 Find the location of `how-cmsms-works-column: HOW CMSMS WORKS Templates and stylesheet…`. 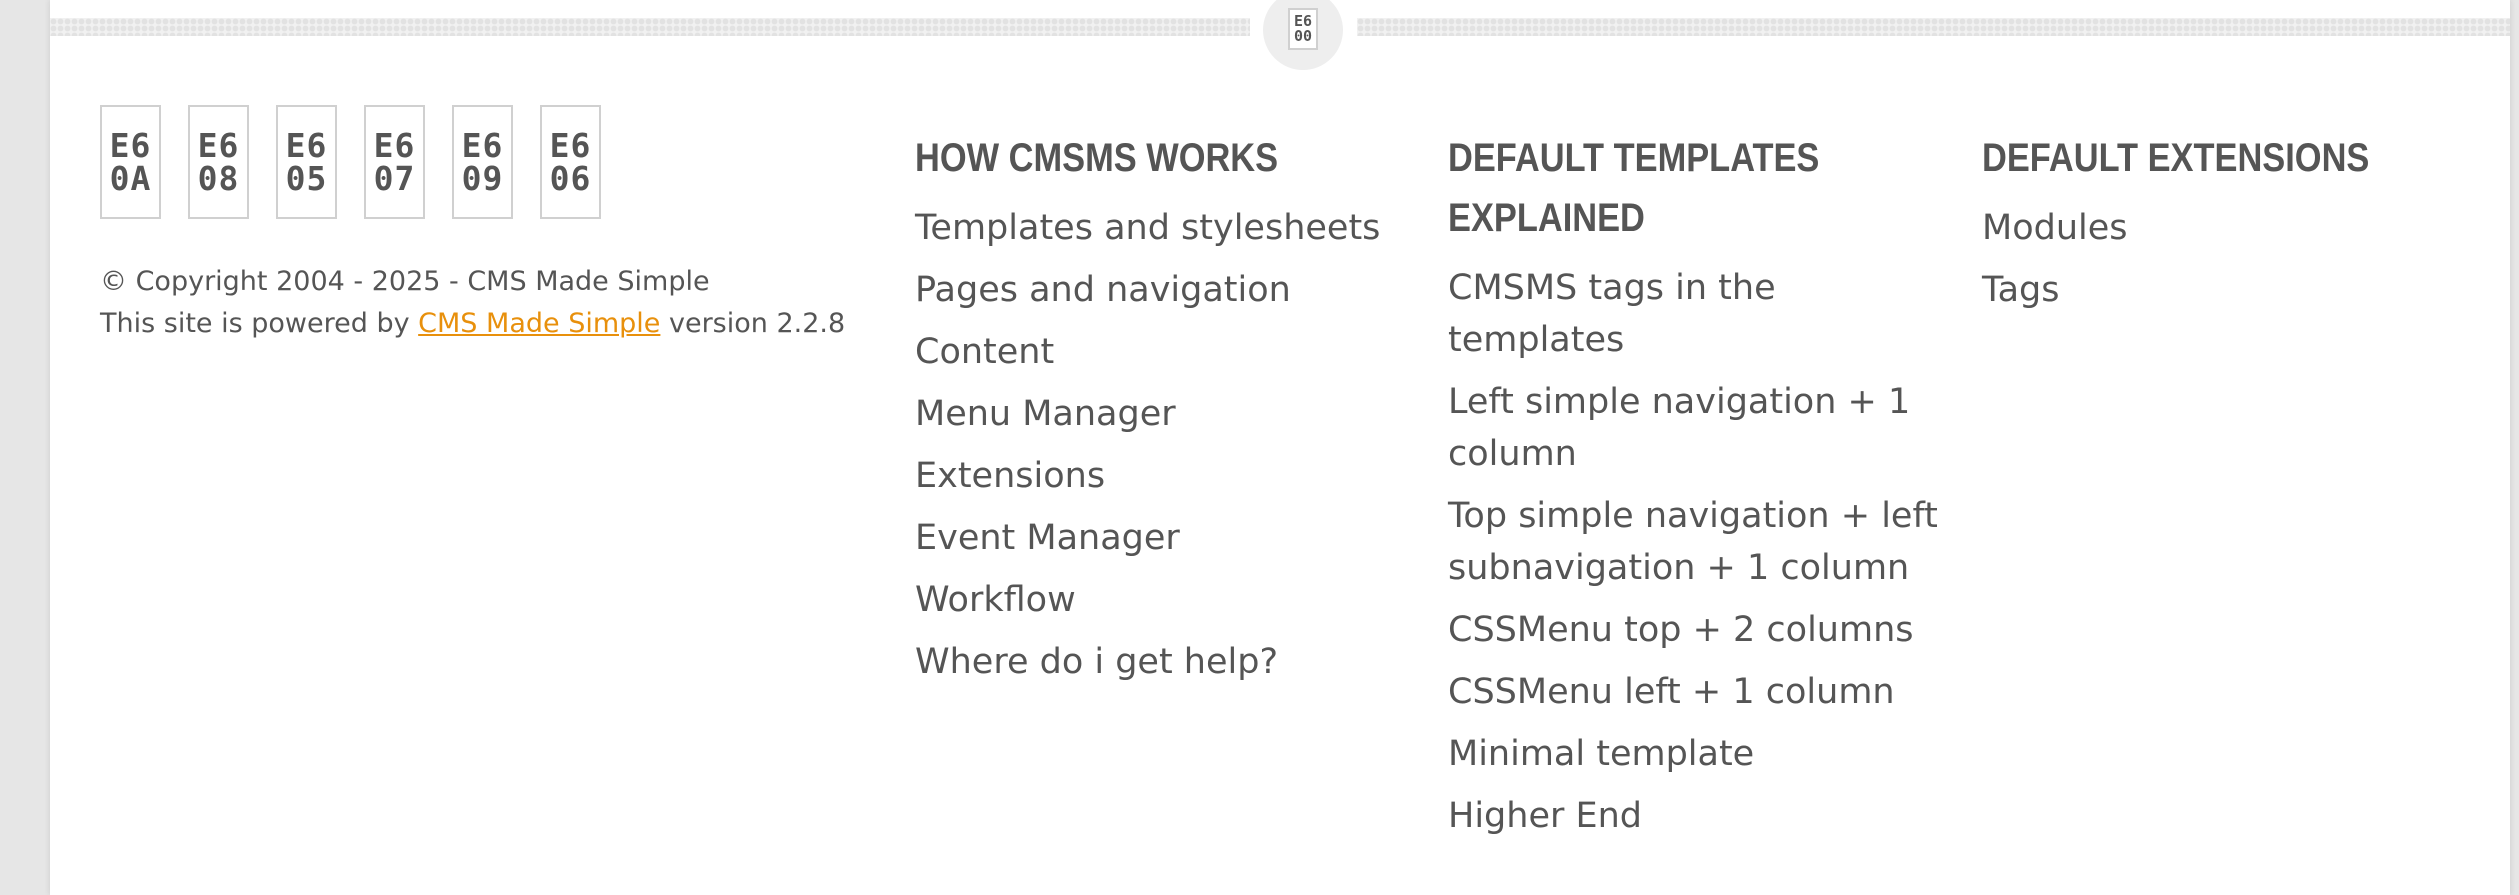

how-cmsms-works-column: HOW CMSMS WORKS Templates and stylesheet… is located at coordinates (1155, 413).